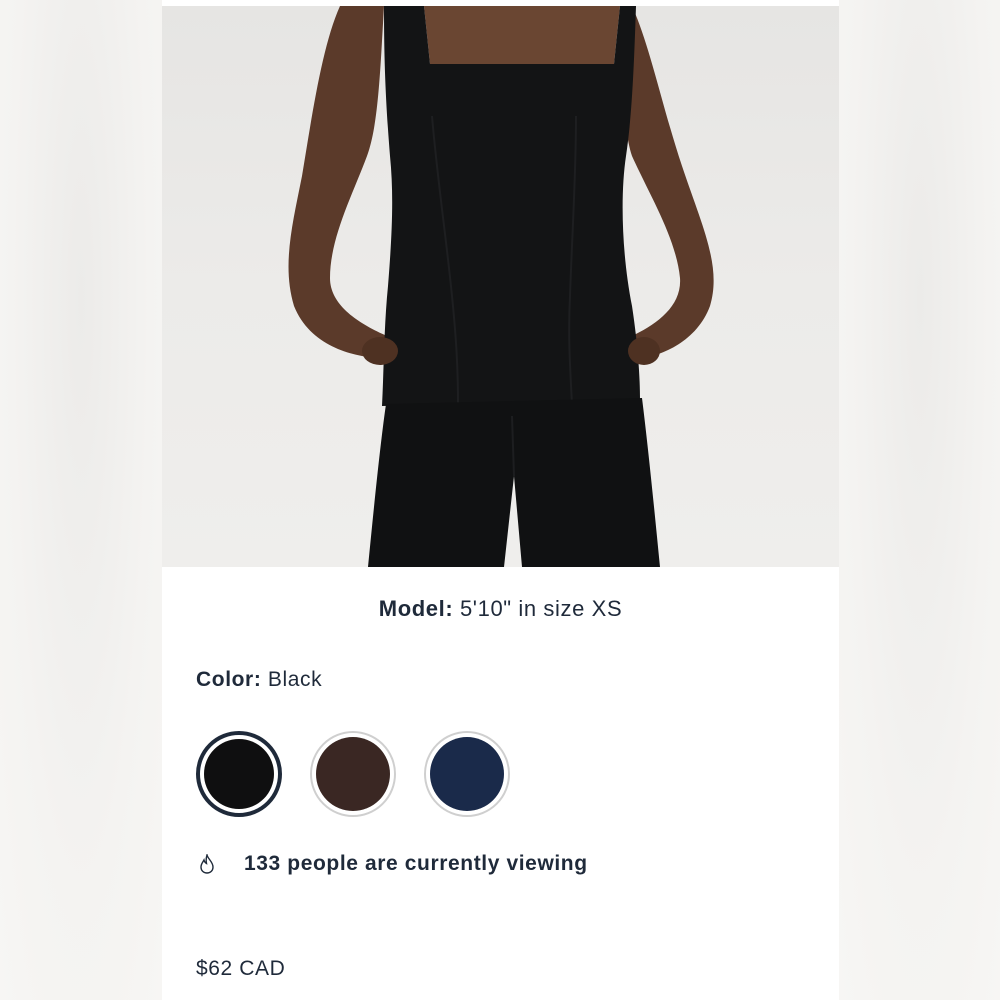 The image size is (1000, 1000). I want to click on model-info: Model: 5'10" in size XS, so click(500, 609).